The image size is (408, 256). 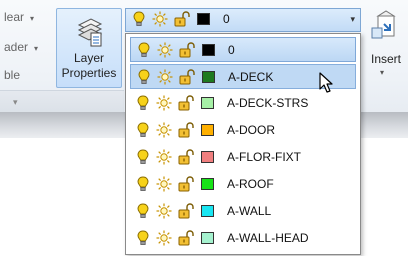 I want to click on ribbon-item-table: ble, so click(x=12, y=75).